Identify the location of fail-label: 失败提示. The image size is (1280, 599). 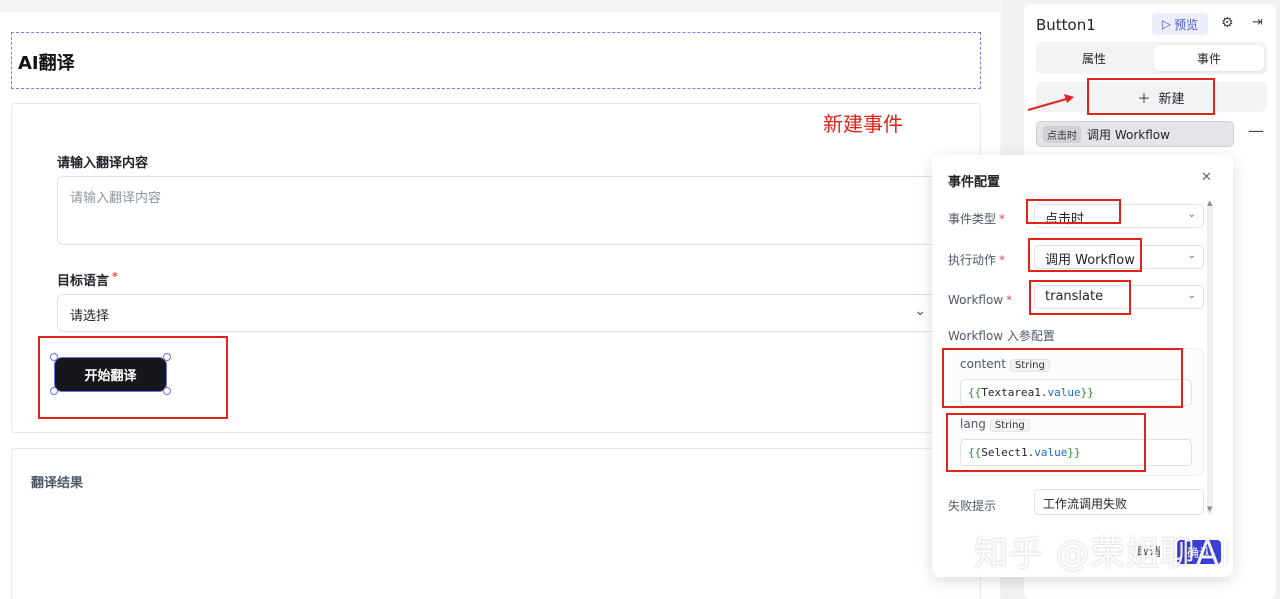
(972, 506).